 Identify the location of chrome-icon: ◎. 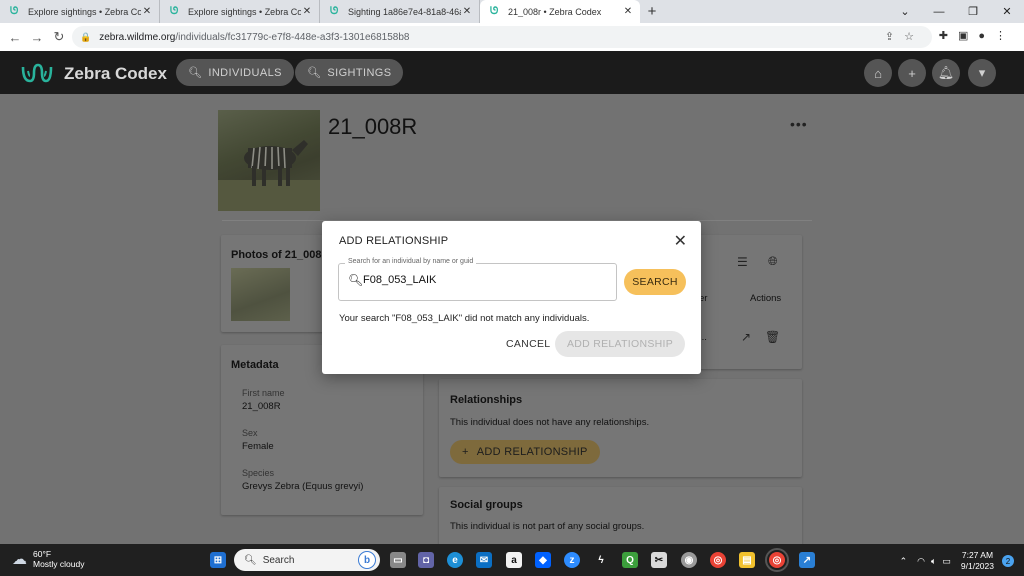
(718, 560).